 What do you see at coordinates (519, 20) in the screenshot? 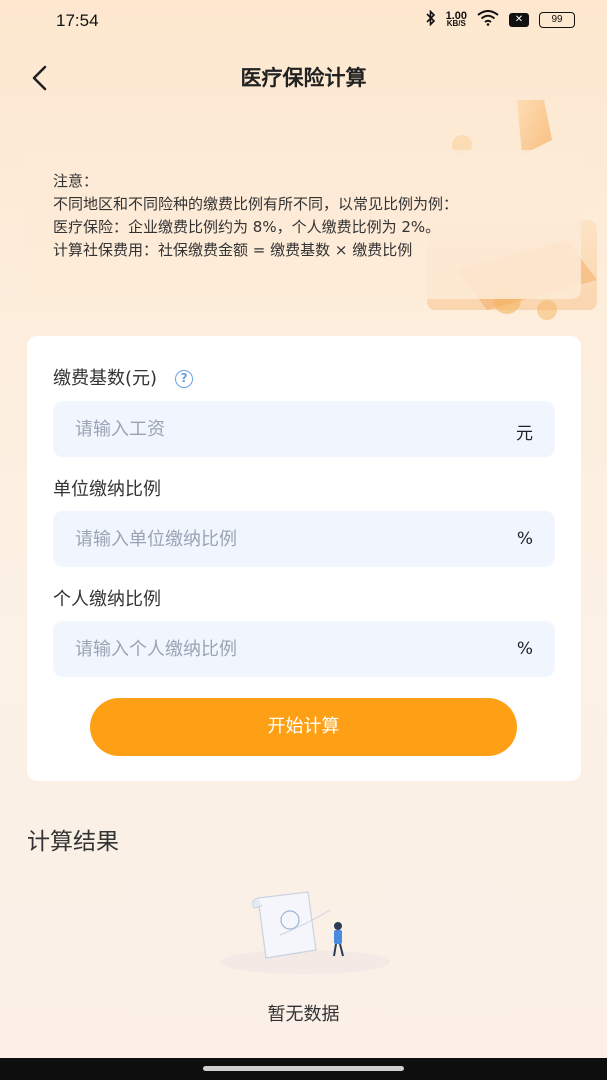
I see `close-badge-icon: ✕` at bounding box center [519, 20].